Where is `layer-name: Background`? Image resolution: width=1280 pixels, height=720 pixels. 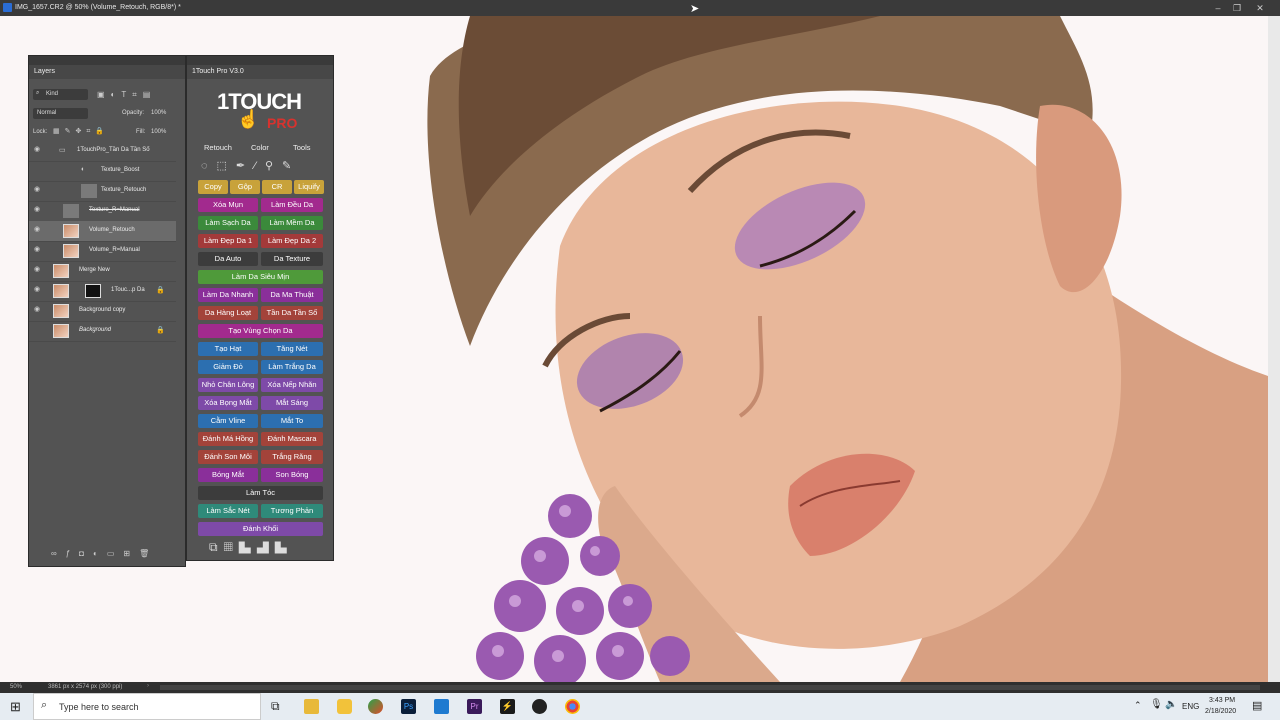 layer-name: Background is located at coordinates (95, 330).